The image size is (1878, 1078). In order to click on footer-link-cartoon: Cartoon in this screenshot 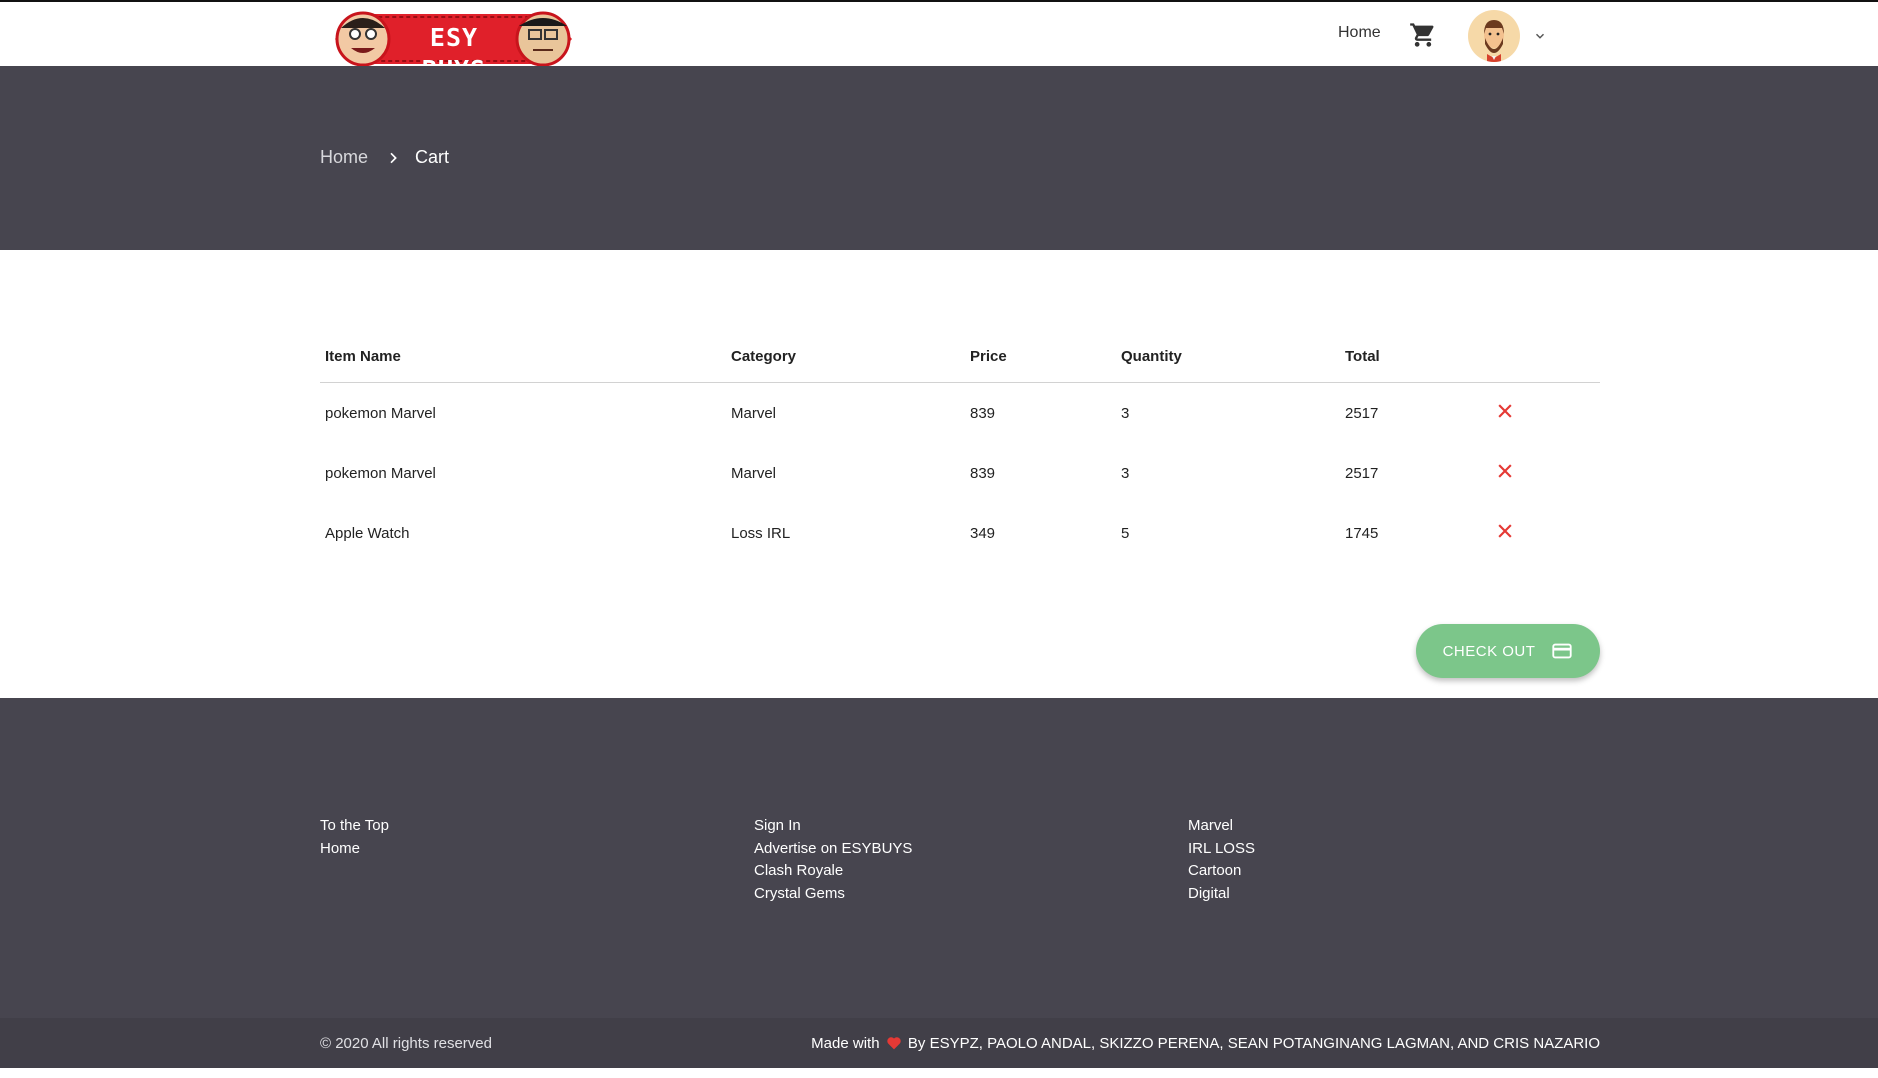, I will do `click(1221, 871)`.